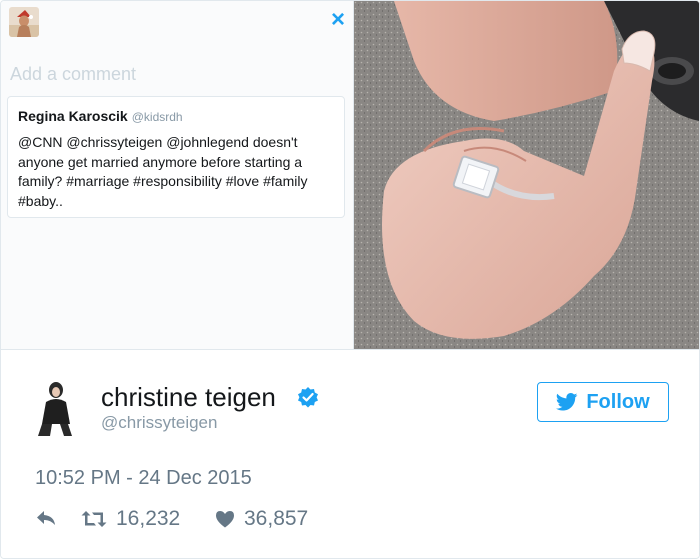 Image resolution: width=700 pixels, height=559 pixels. What do you see at coordinates (157, 117) in the screenshot?
I see `quoted-author-handle: @kidsrdh` at bounding box center [157, 117].